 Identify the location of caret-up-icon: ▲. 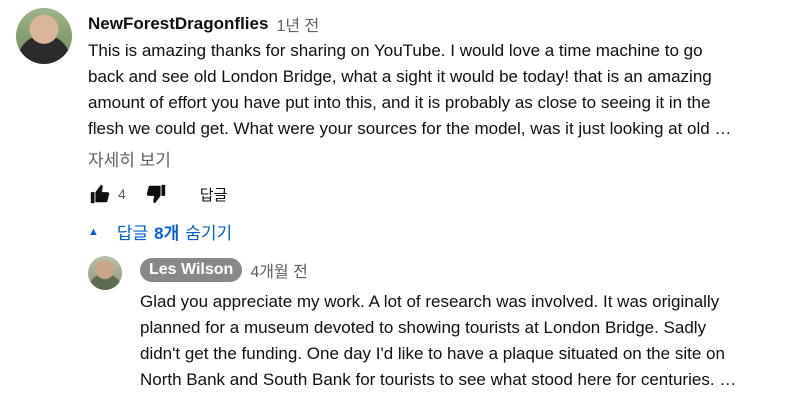
(93, 231).